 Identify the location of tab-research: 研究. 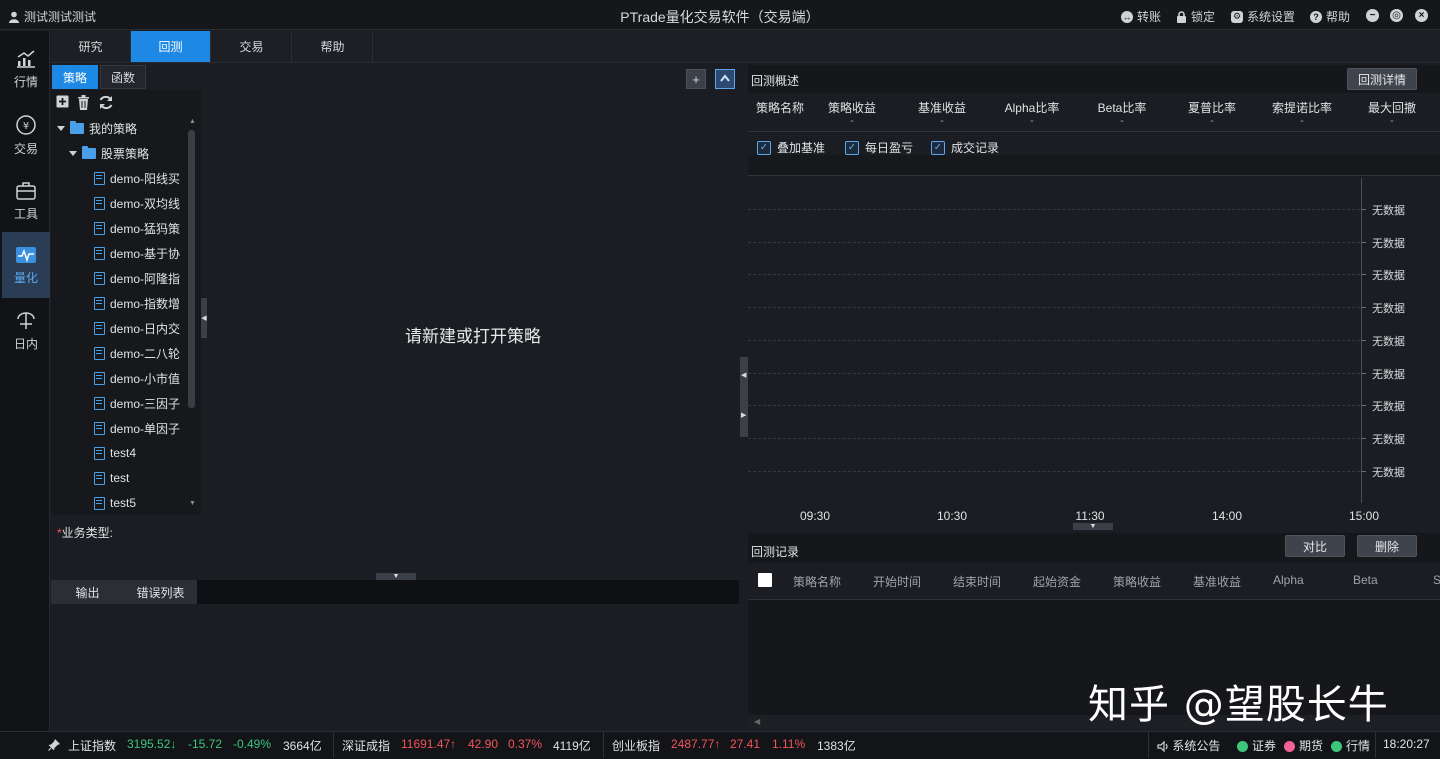
(91, 46).